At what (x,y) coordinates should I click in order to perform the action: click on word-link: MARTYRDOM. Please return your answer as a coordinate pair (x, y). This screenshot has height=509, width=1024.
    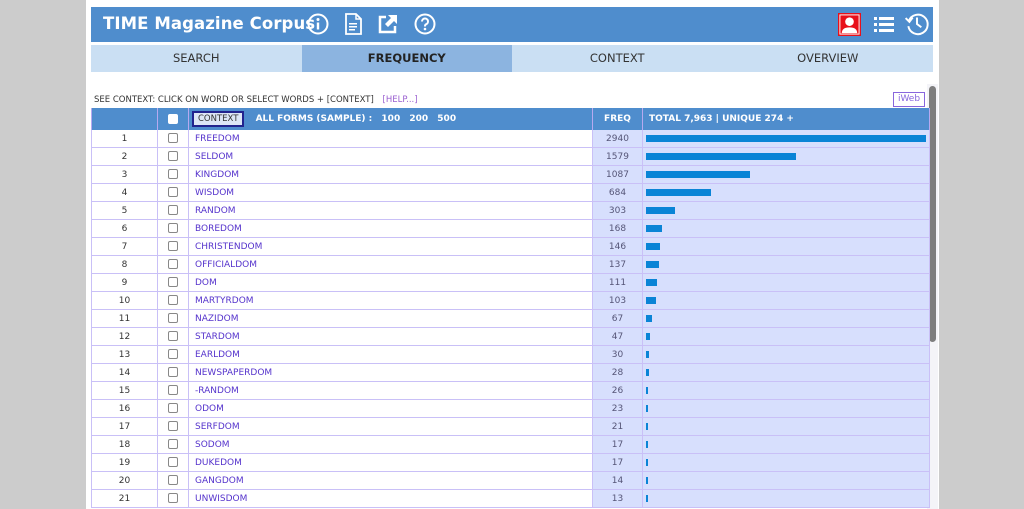
    Looking at the image, I should click on (390, 300).